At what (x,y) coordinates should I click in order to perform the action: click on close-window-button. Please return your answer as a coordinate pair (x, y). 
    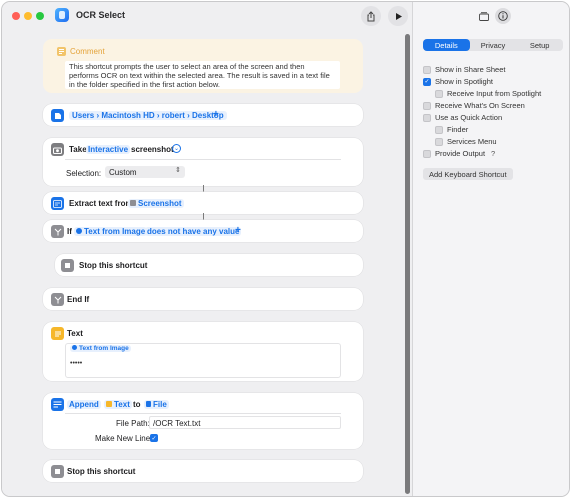
    Looking at the image, I should click on (16, 16).